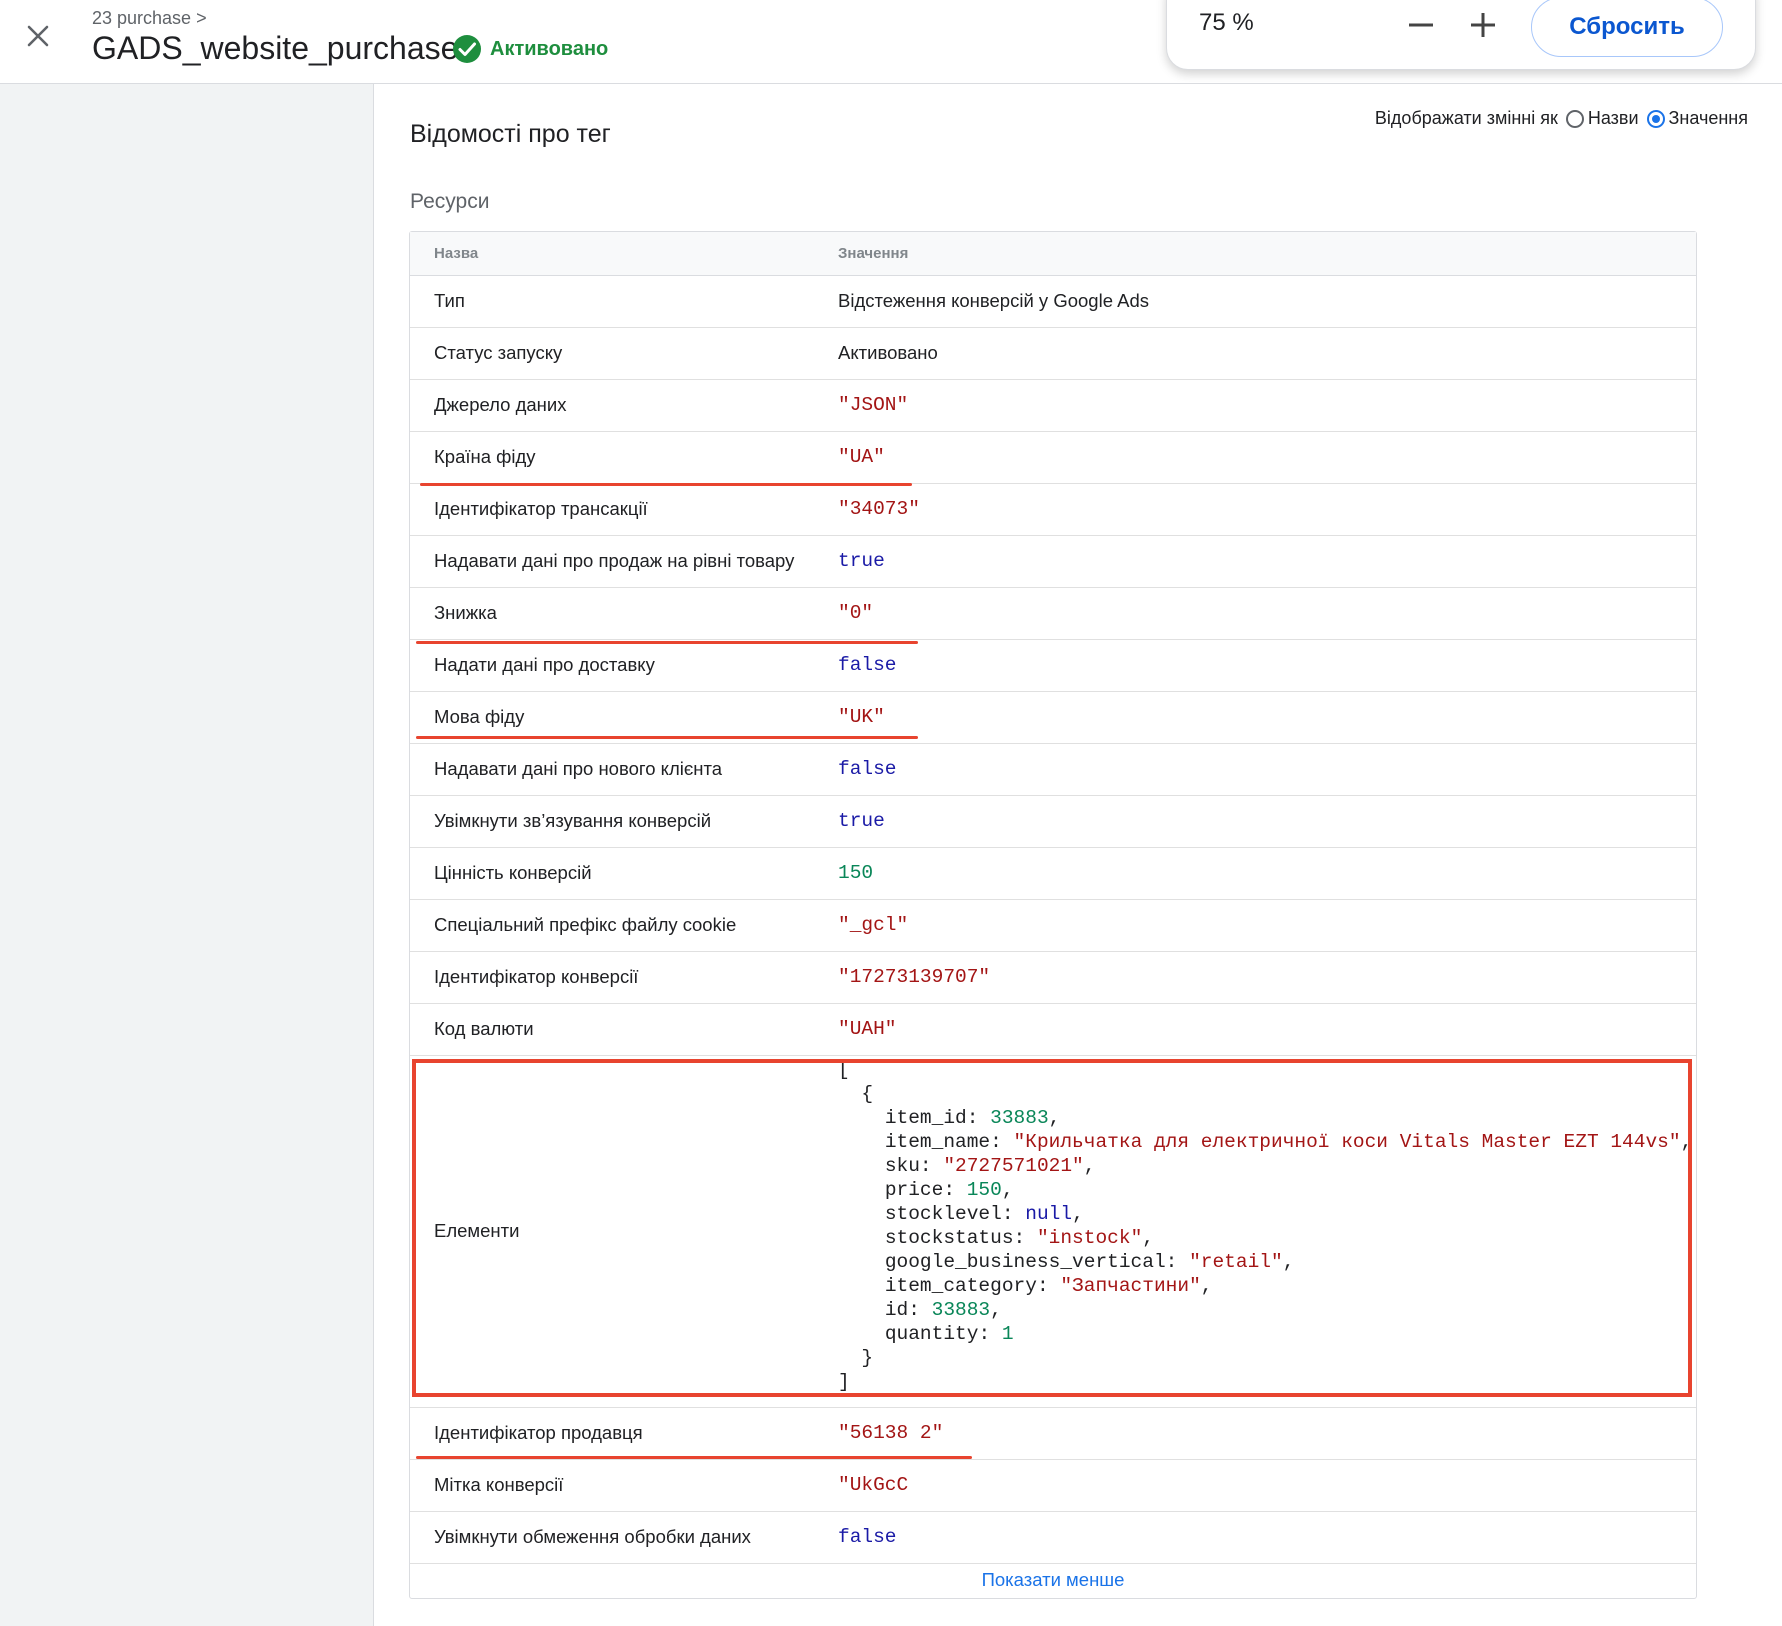 The height and width of the screenshot is (1626, 1782). What do you see at coordinates (1574, 118) in the screenshot?
I see `radio-names` at bounding box center [1574, 118].